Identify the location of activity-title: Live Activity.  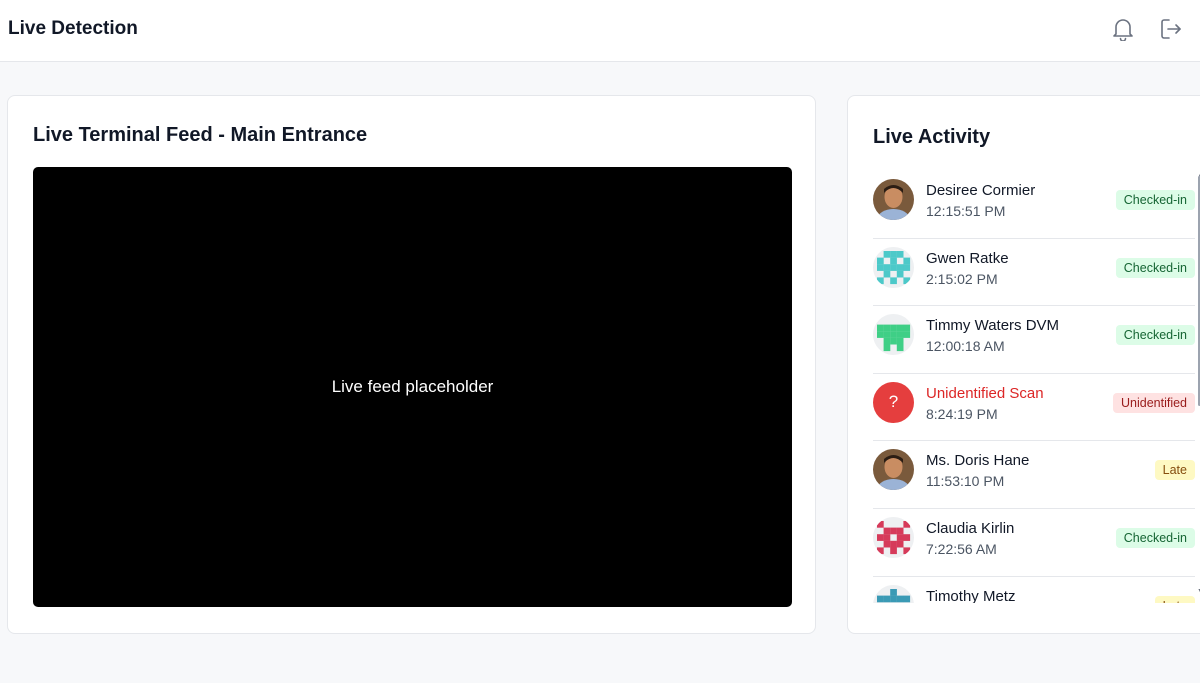
(932, 137).